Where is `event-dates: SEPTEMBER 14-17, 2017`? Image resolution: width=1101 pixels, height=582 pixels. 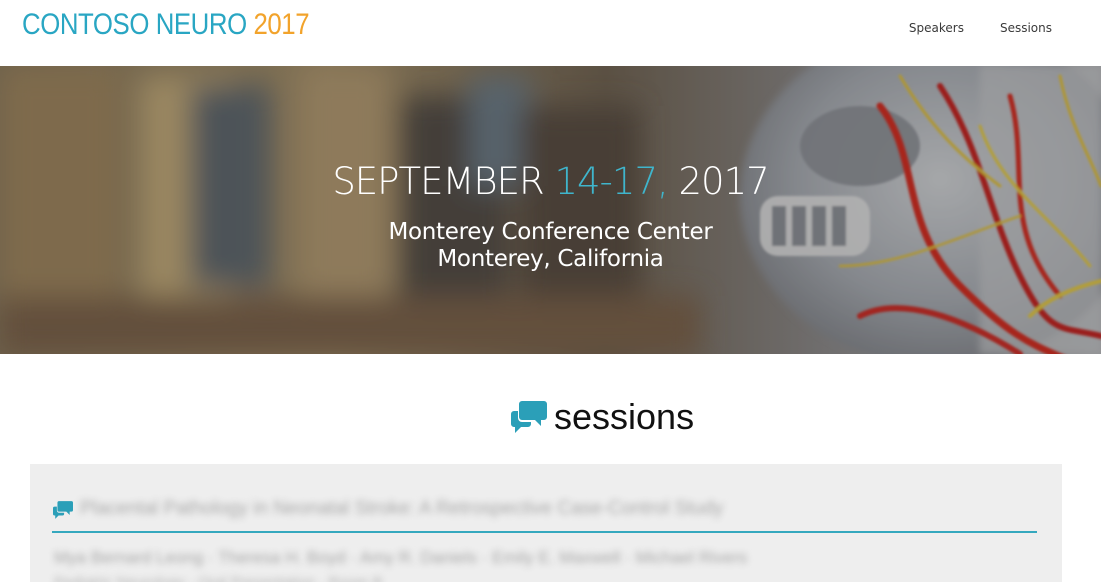 event-dates: SEPTEMBER 14-17, 2017 is located at coordinates (550, 181).